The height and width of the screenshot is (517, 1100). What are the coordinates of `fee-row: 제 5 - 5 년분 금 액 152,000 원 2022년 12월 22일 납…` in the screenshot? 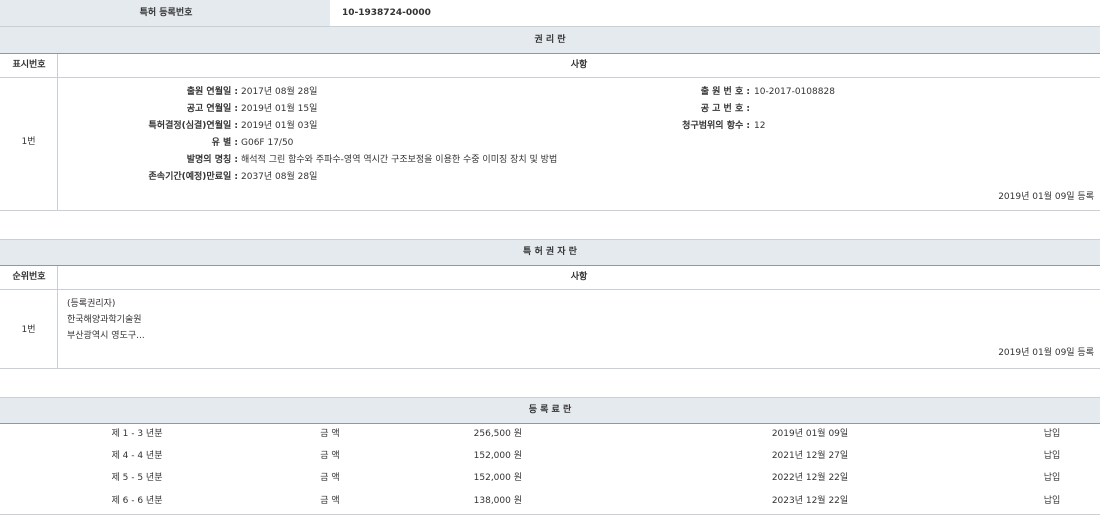 It's located at (550, 478).